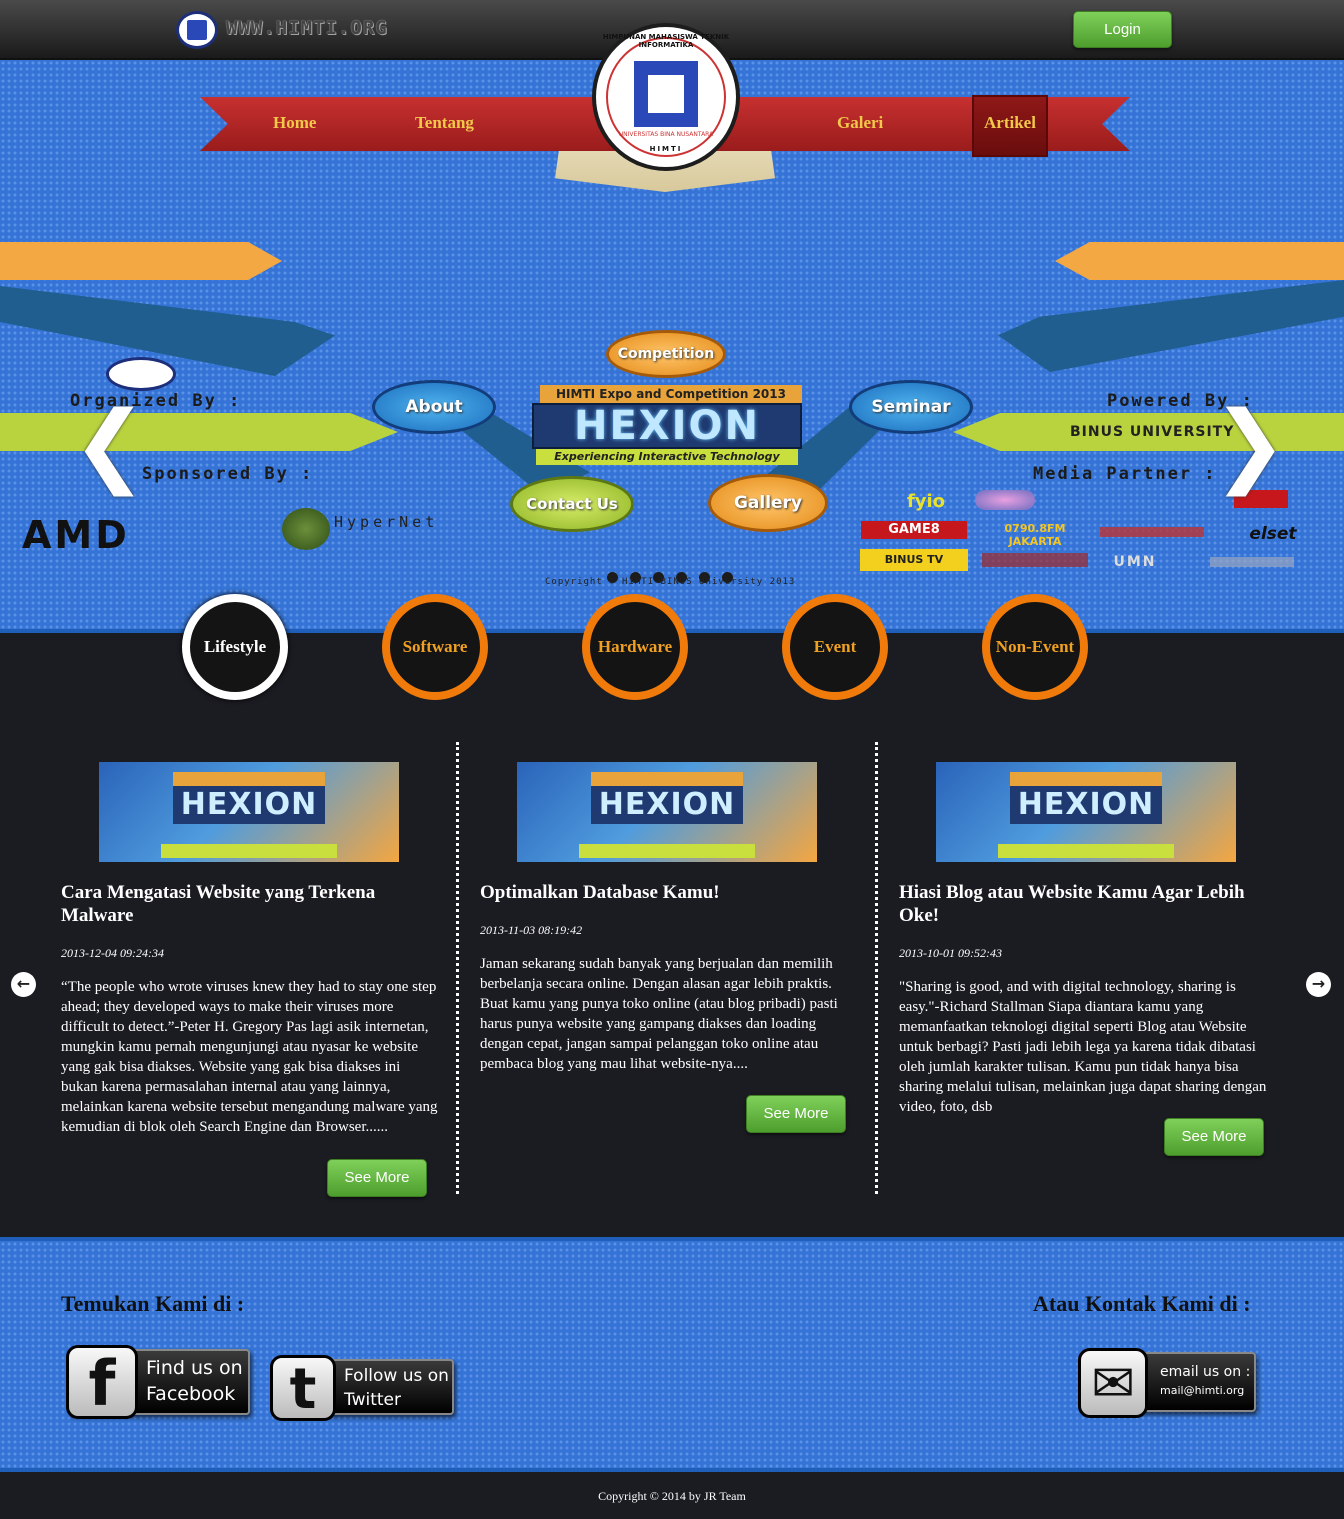  Describe the element at coordinates (670, 582) in the screenshot. I see `hero-copyright: Copyright © HIMTI BINUS University 2013` at that location.